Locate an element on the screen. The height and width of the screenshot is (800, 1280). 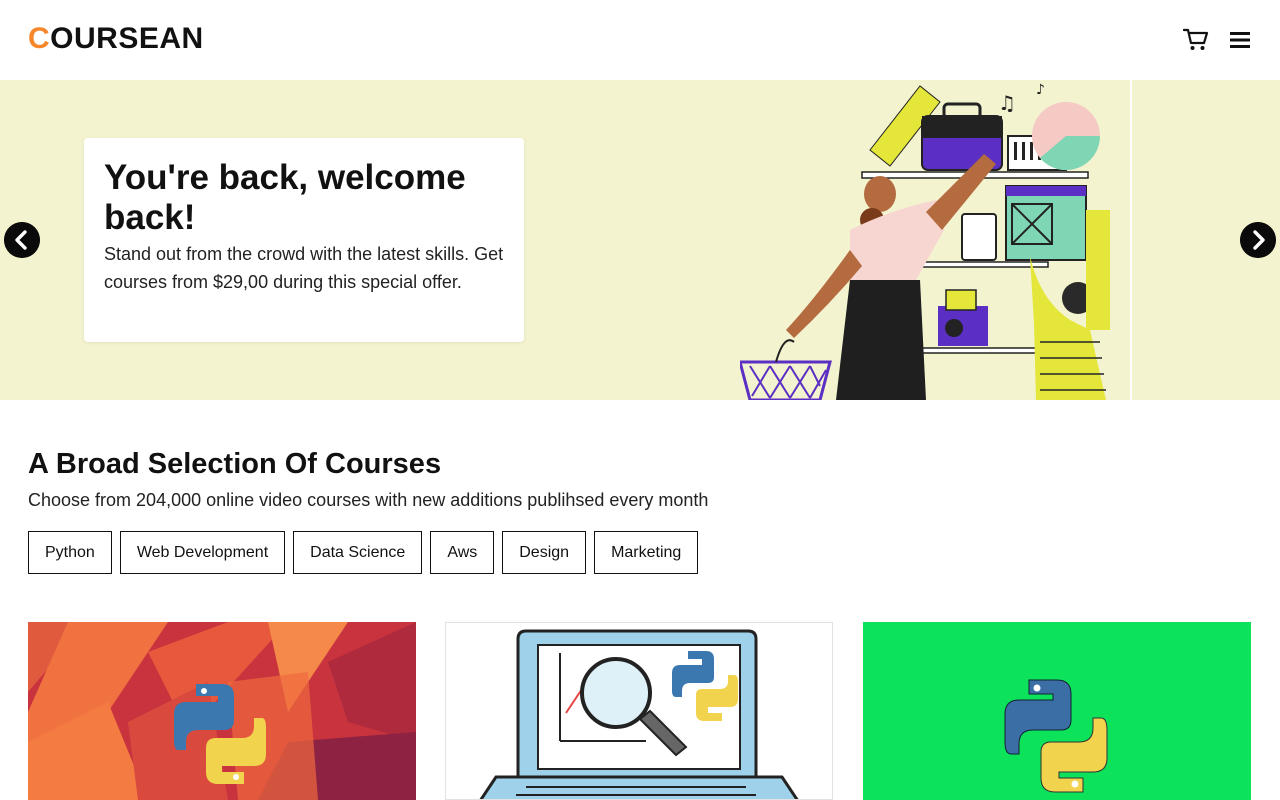
site-header: COURSEAN is located at coordinates (640, 40).